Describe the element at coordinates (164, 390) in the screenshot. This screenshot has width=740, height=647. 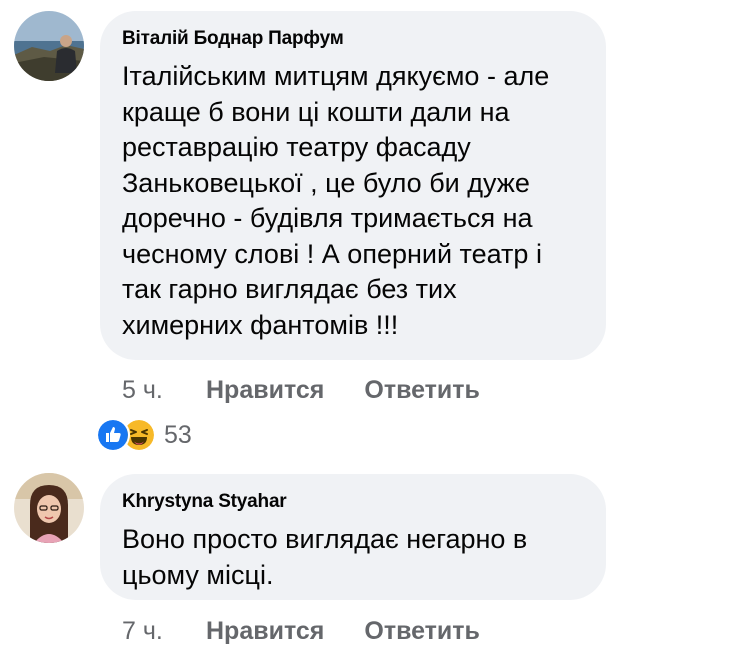
I see `comment-timestamp: 5 ч.` at that location.